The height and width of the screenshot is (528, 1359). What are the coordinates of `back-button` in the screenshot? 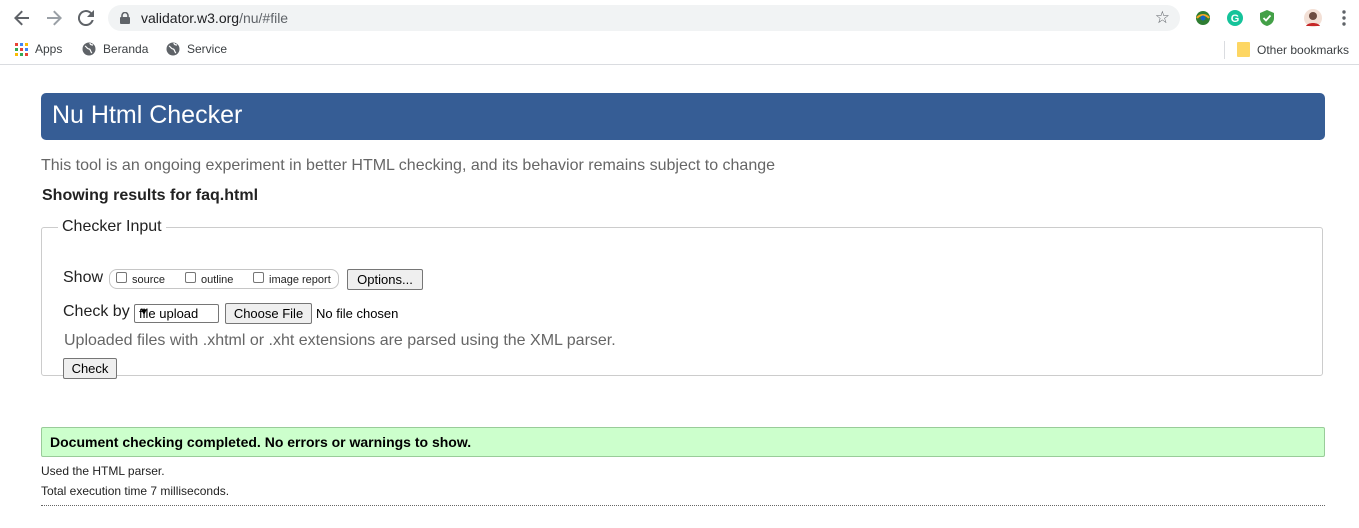 It's located at (22, 18).